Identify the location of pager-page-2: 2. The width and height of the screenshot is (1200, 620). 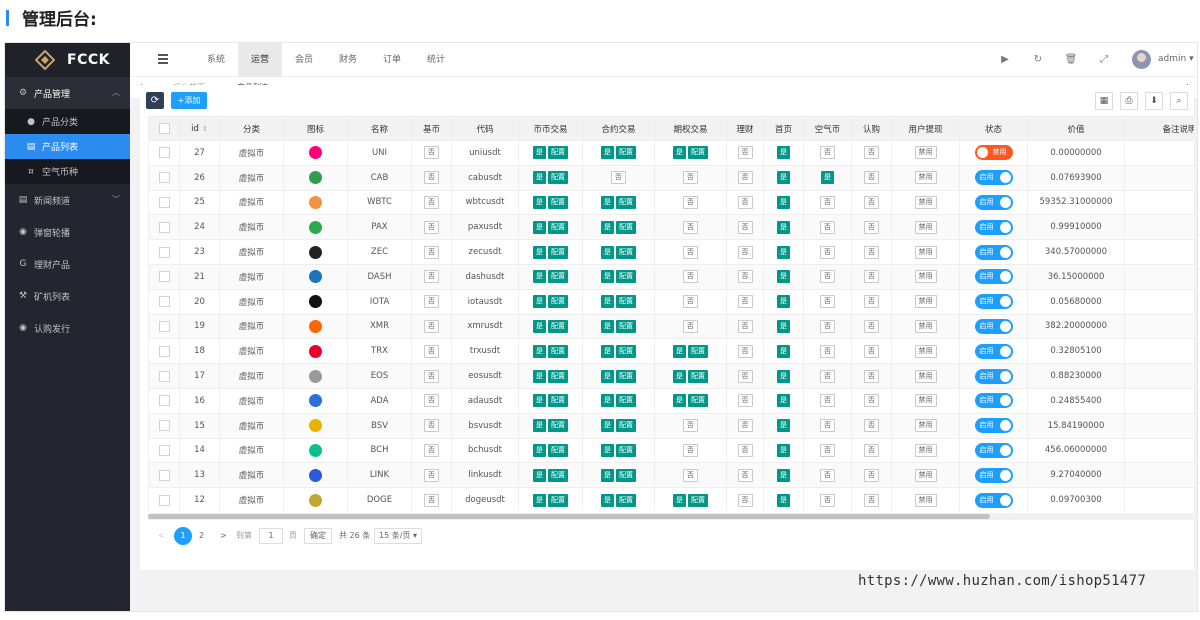
(201, 536).